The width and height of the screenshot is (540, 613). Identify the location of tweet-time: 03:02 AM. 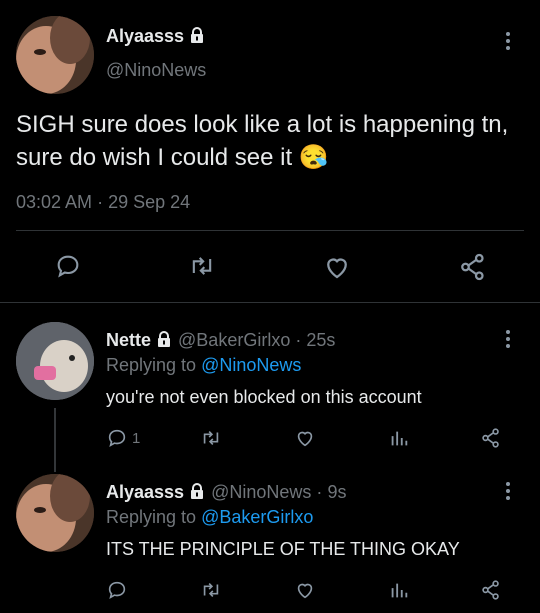
(54, 202).